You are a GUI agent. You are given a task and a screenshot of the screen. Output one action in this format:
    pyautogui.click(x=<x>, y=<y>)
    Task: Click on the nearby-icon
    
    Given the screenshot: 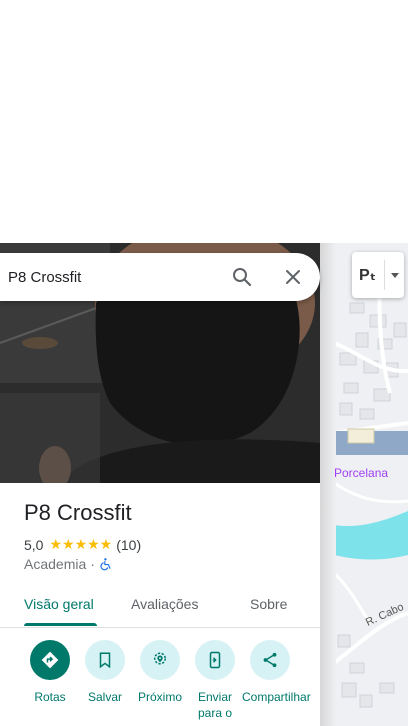 What is the action you would take?
    pyautogui.click(x=160, y=660)
    